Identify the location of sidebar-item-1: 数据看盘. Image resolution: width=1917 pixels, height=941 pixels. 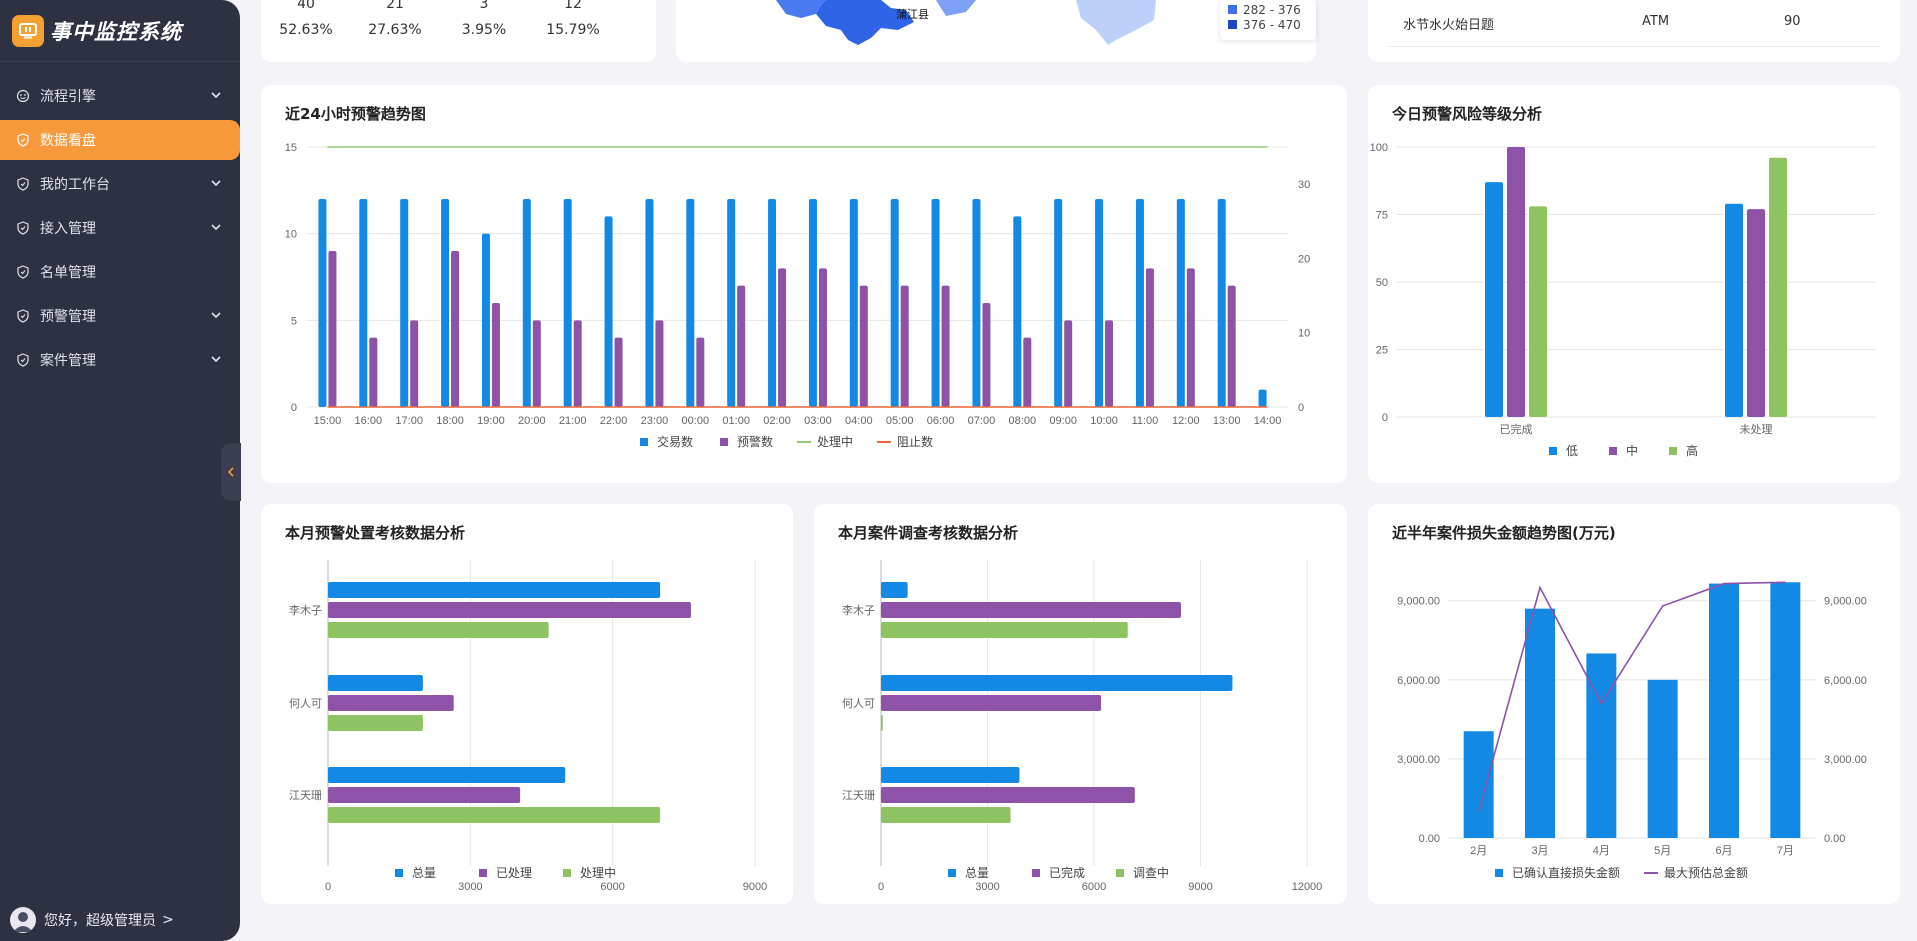
(120, 140).